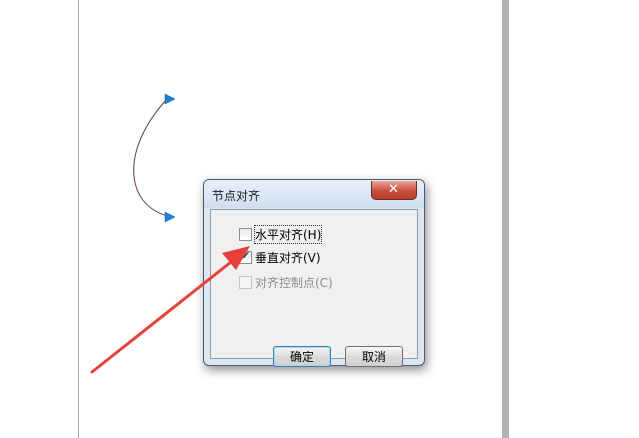  Describe the element at coordinates (314, 194) in the screenshot. I see `dialog-titlebar: 节点对齐 ✕` at that location.